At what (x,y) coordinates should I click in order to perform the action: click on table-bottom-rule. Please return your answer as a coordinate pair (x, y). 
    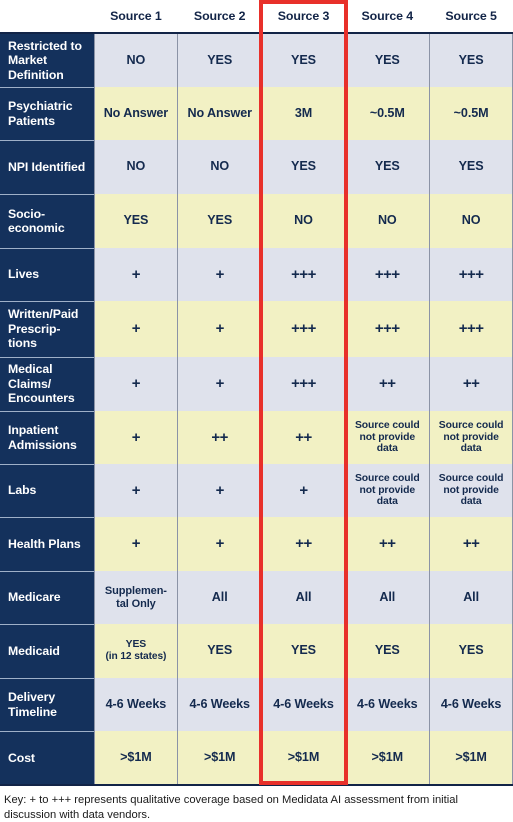
    Looking at the image, I should click on (256, 785).